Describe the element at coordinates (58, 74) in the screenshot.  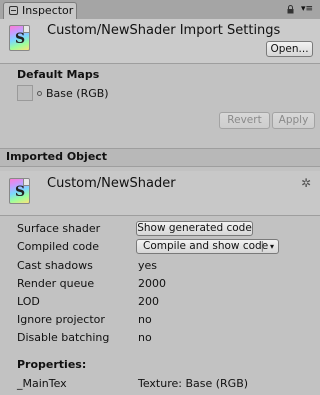
I see `default-maps-label: Default Maps` at that location.